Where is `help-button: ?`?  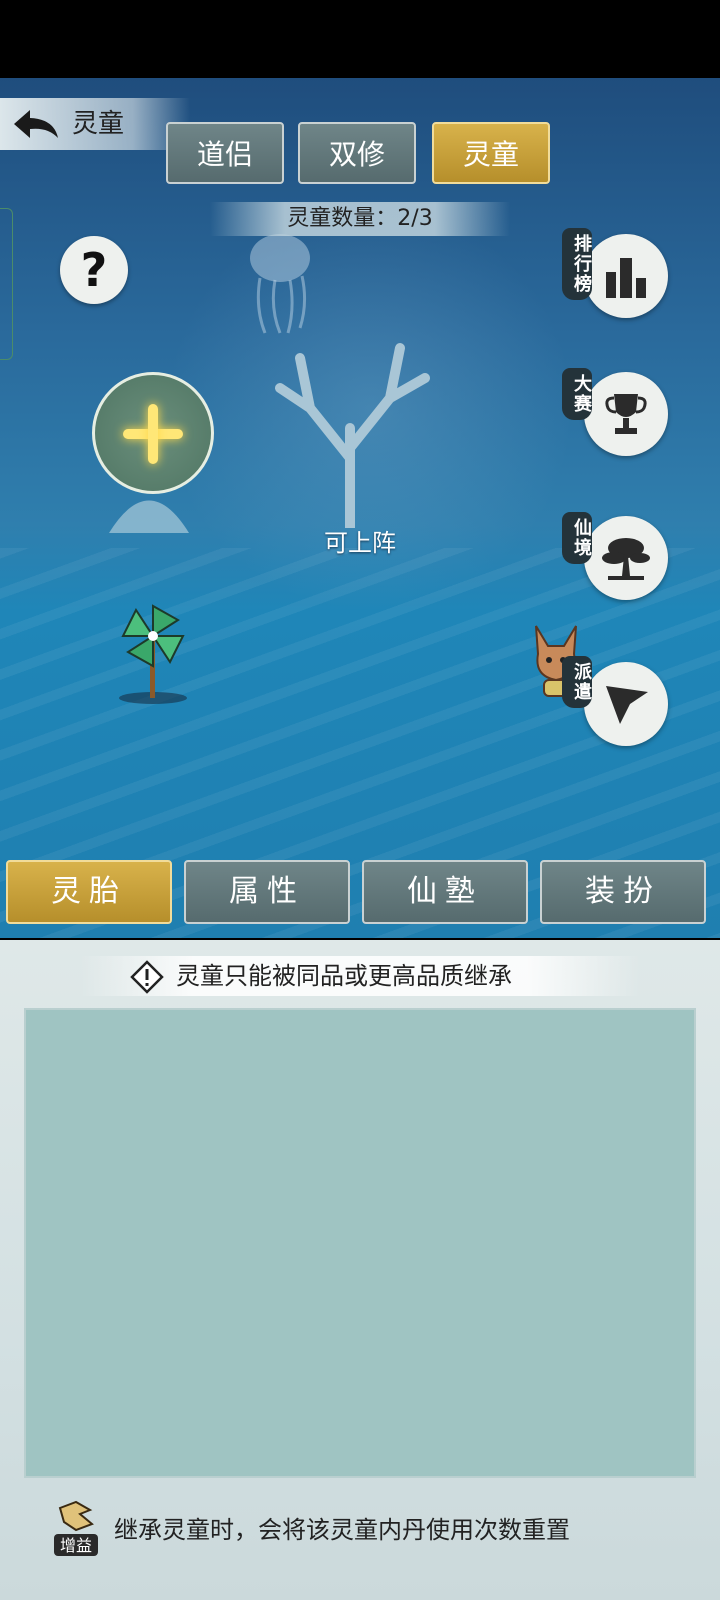 help-button: ? is located at coordinates (94, 270).